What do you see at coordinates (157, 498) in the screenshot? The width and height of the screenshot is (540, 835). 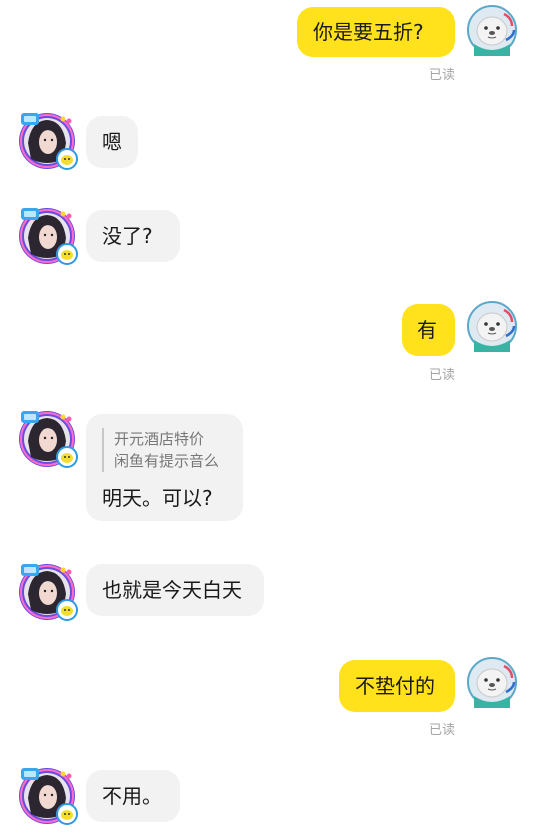 I see `message-text: 明天。可以?` at bounding box center [157, 498].